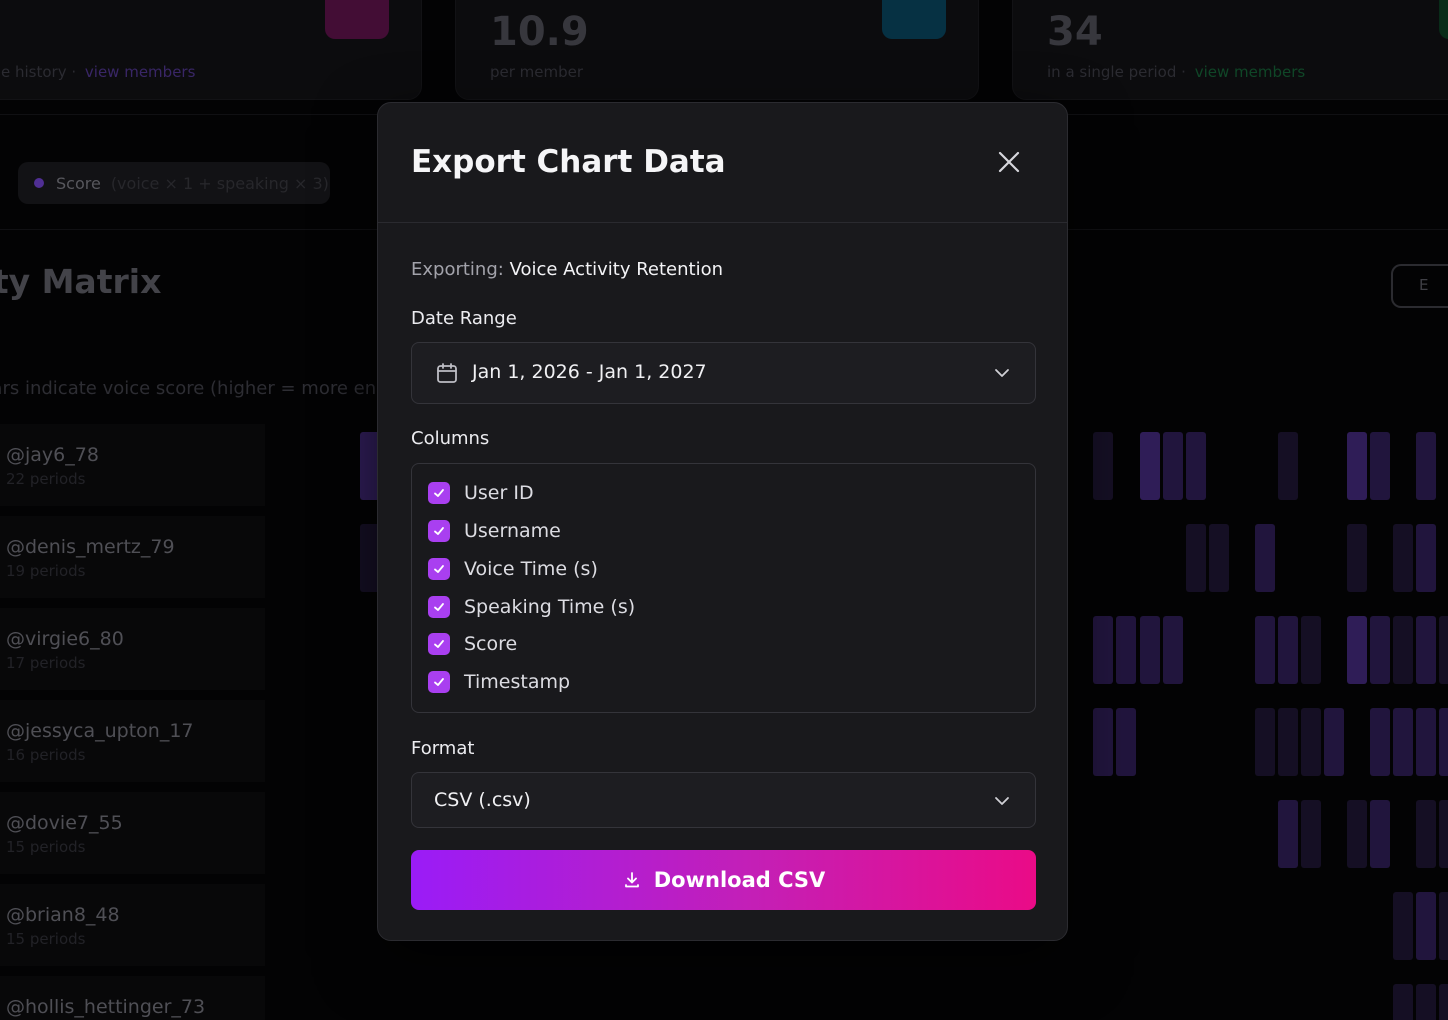 This screenshot has width=1448, height=1020. Describe the element at coordinates (531, 607) in the screenshot. I see `column-checkbox-speaking-time: Speaking Time (s)` at that location.